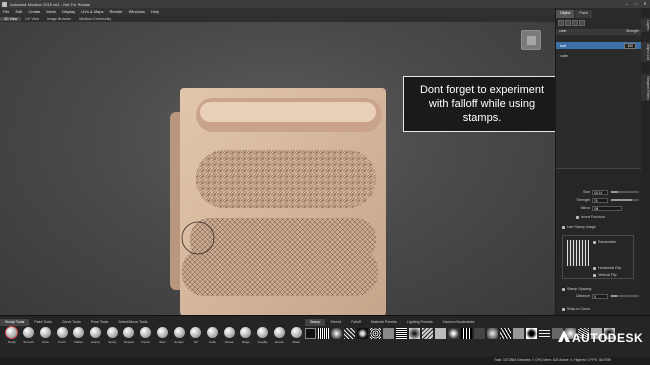 The image size is (650, 365). I want to click on menu-file: File, so click(6, 11).